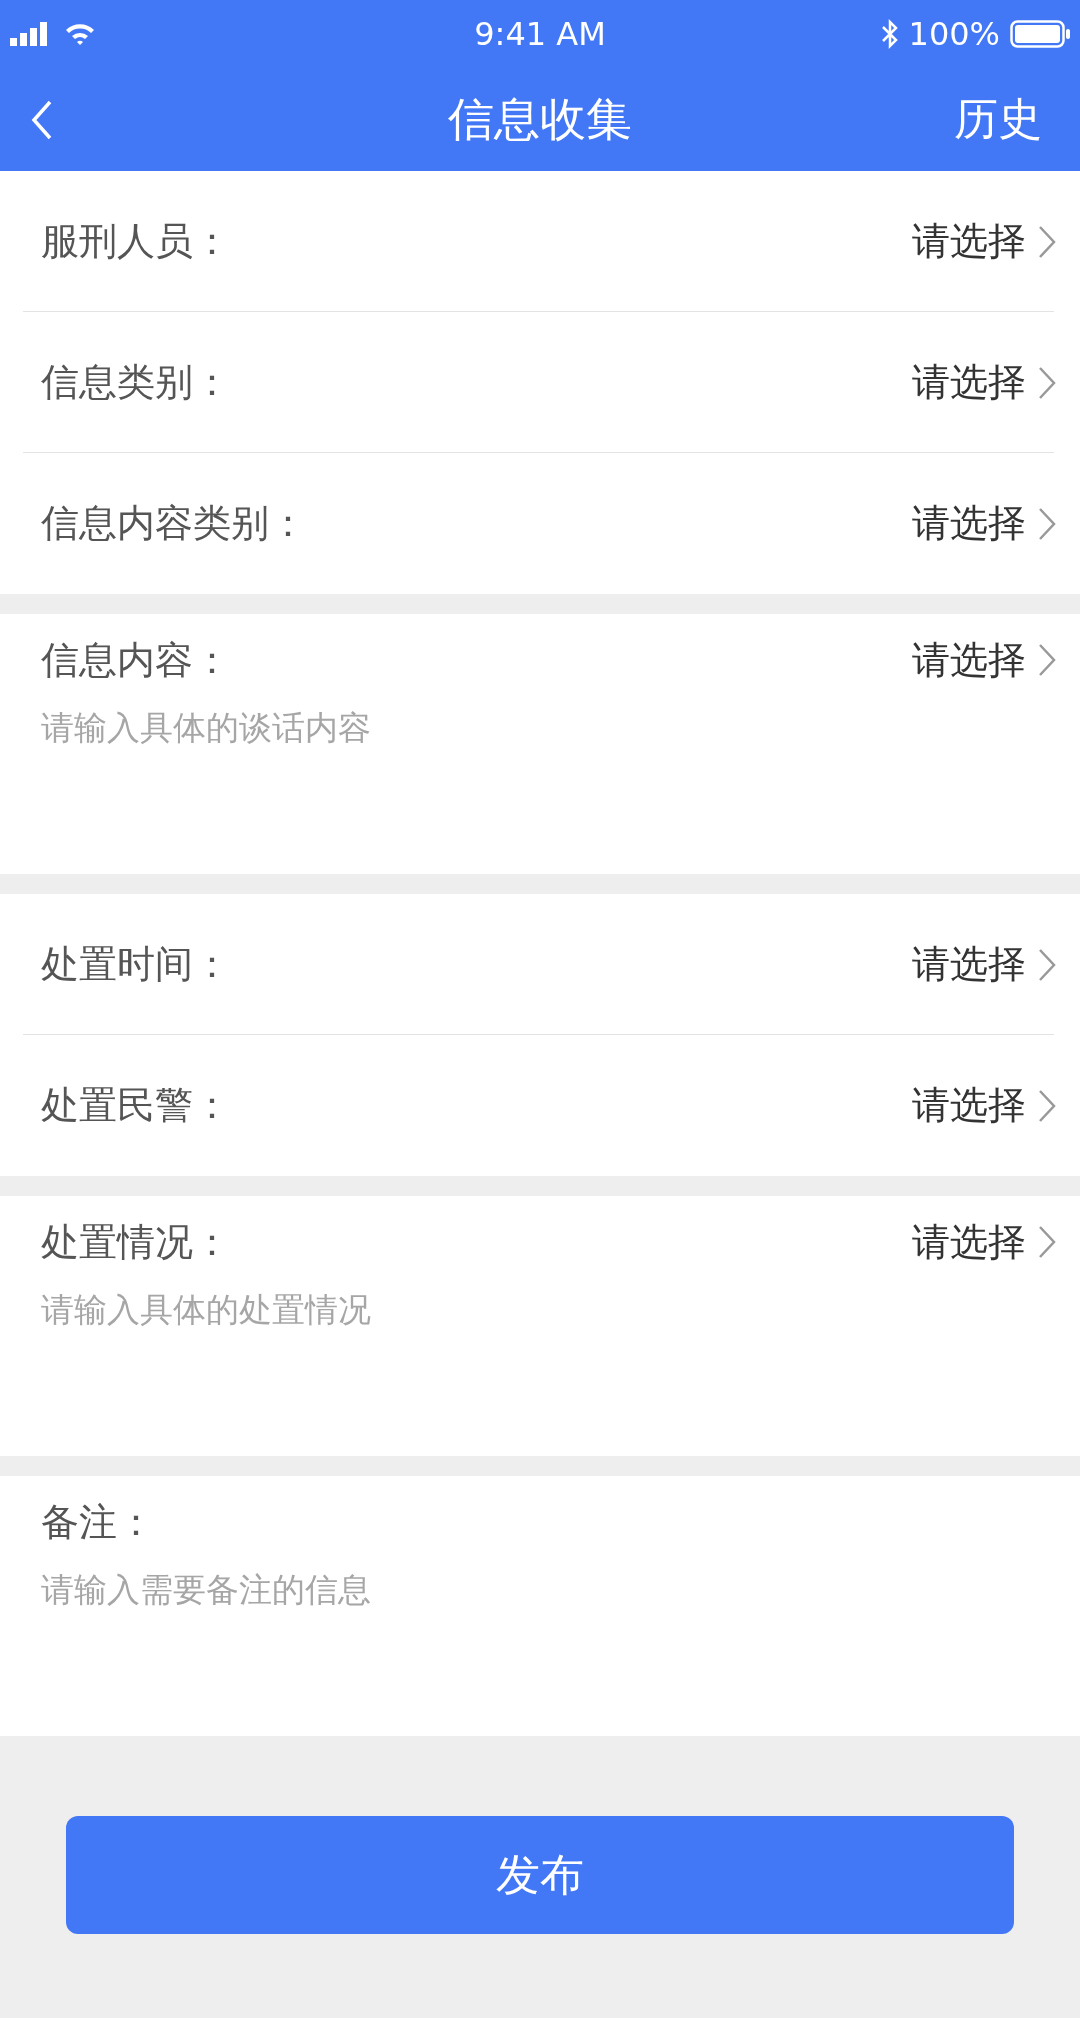  I want to click on field-label: 处置时间：, so click(136, 964).